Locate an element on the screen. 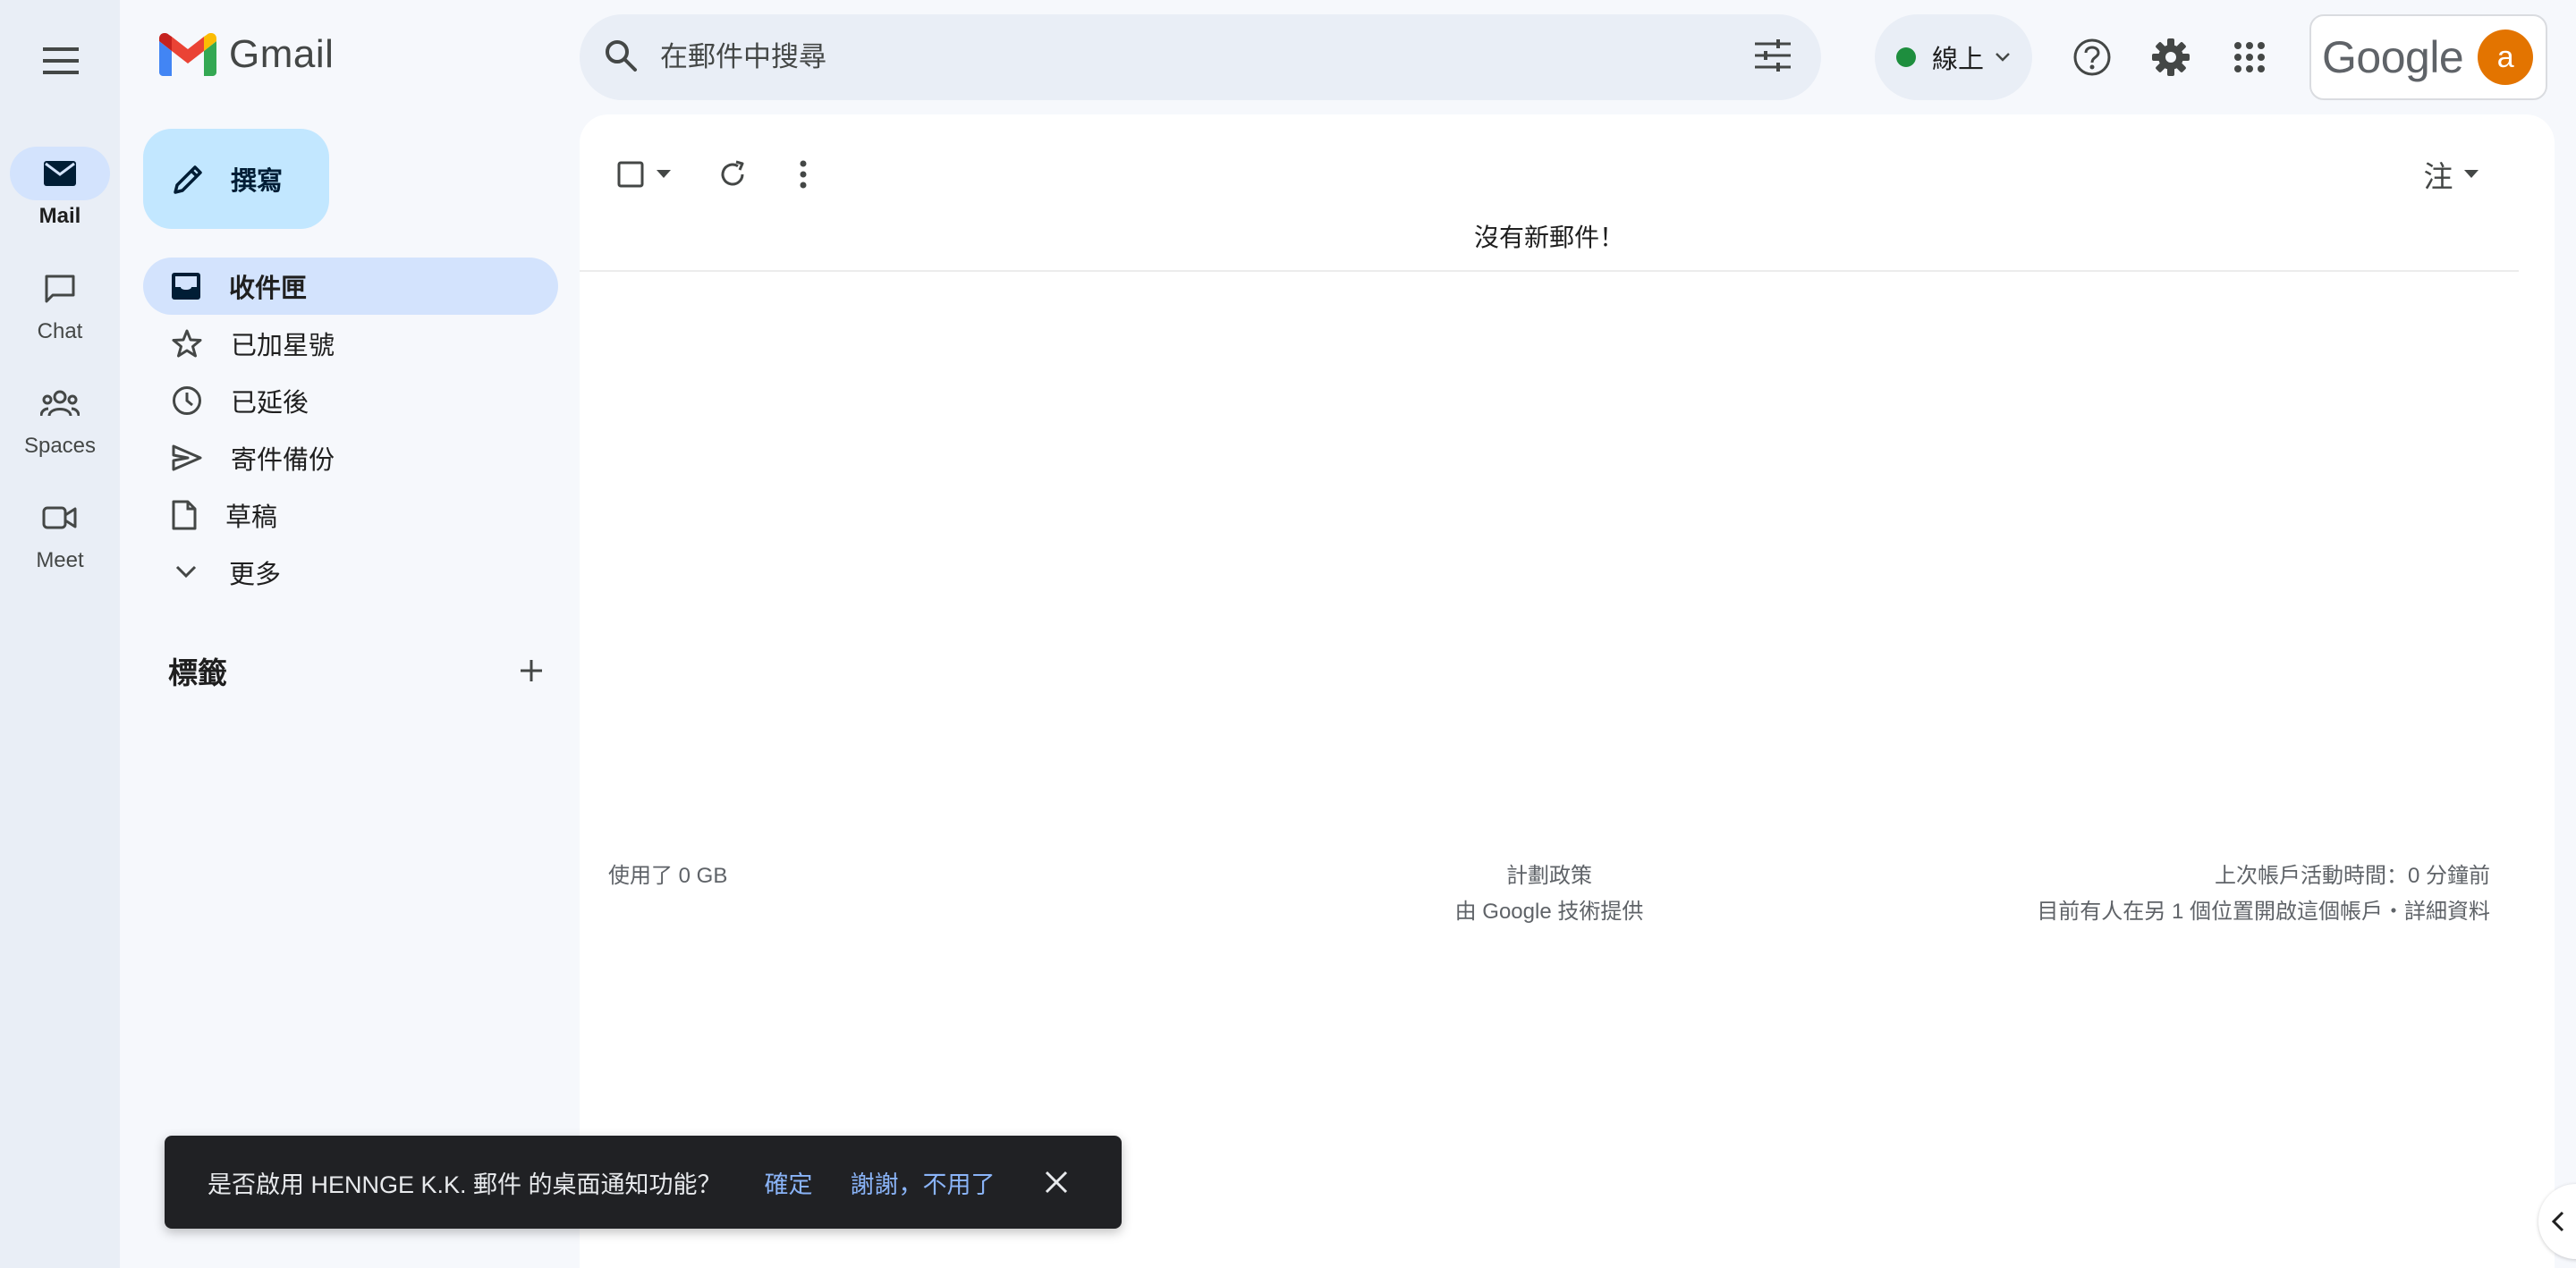  snackbar-confirm-button: 確定 is located at coordinates (789, 1182).